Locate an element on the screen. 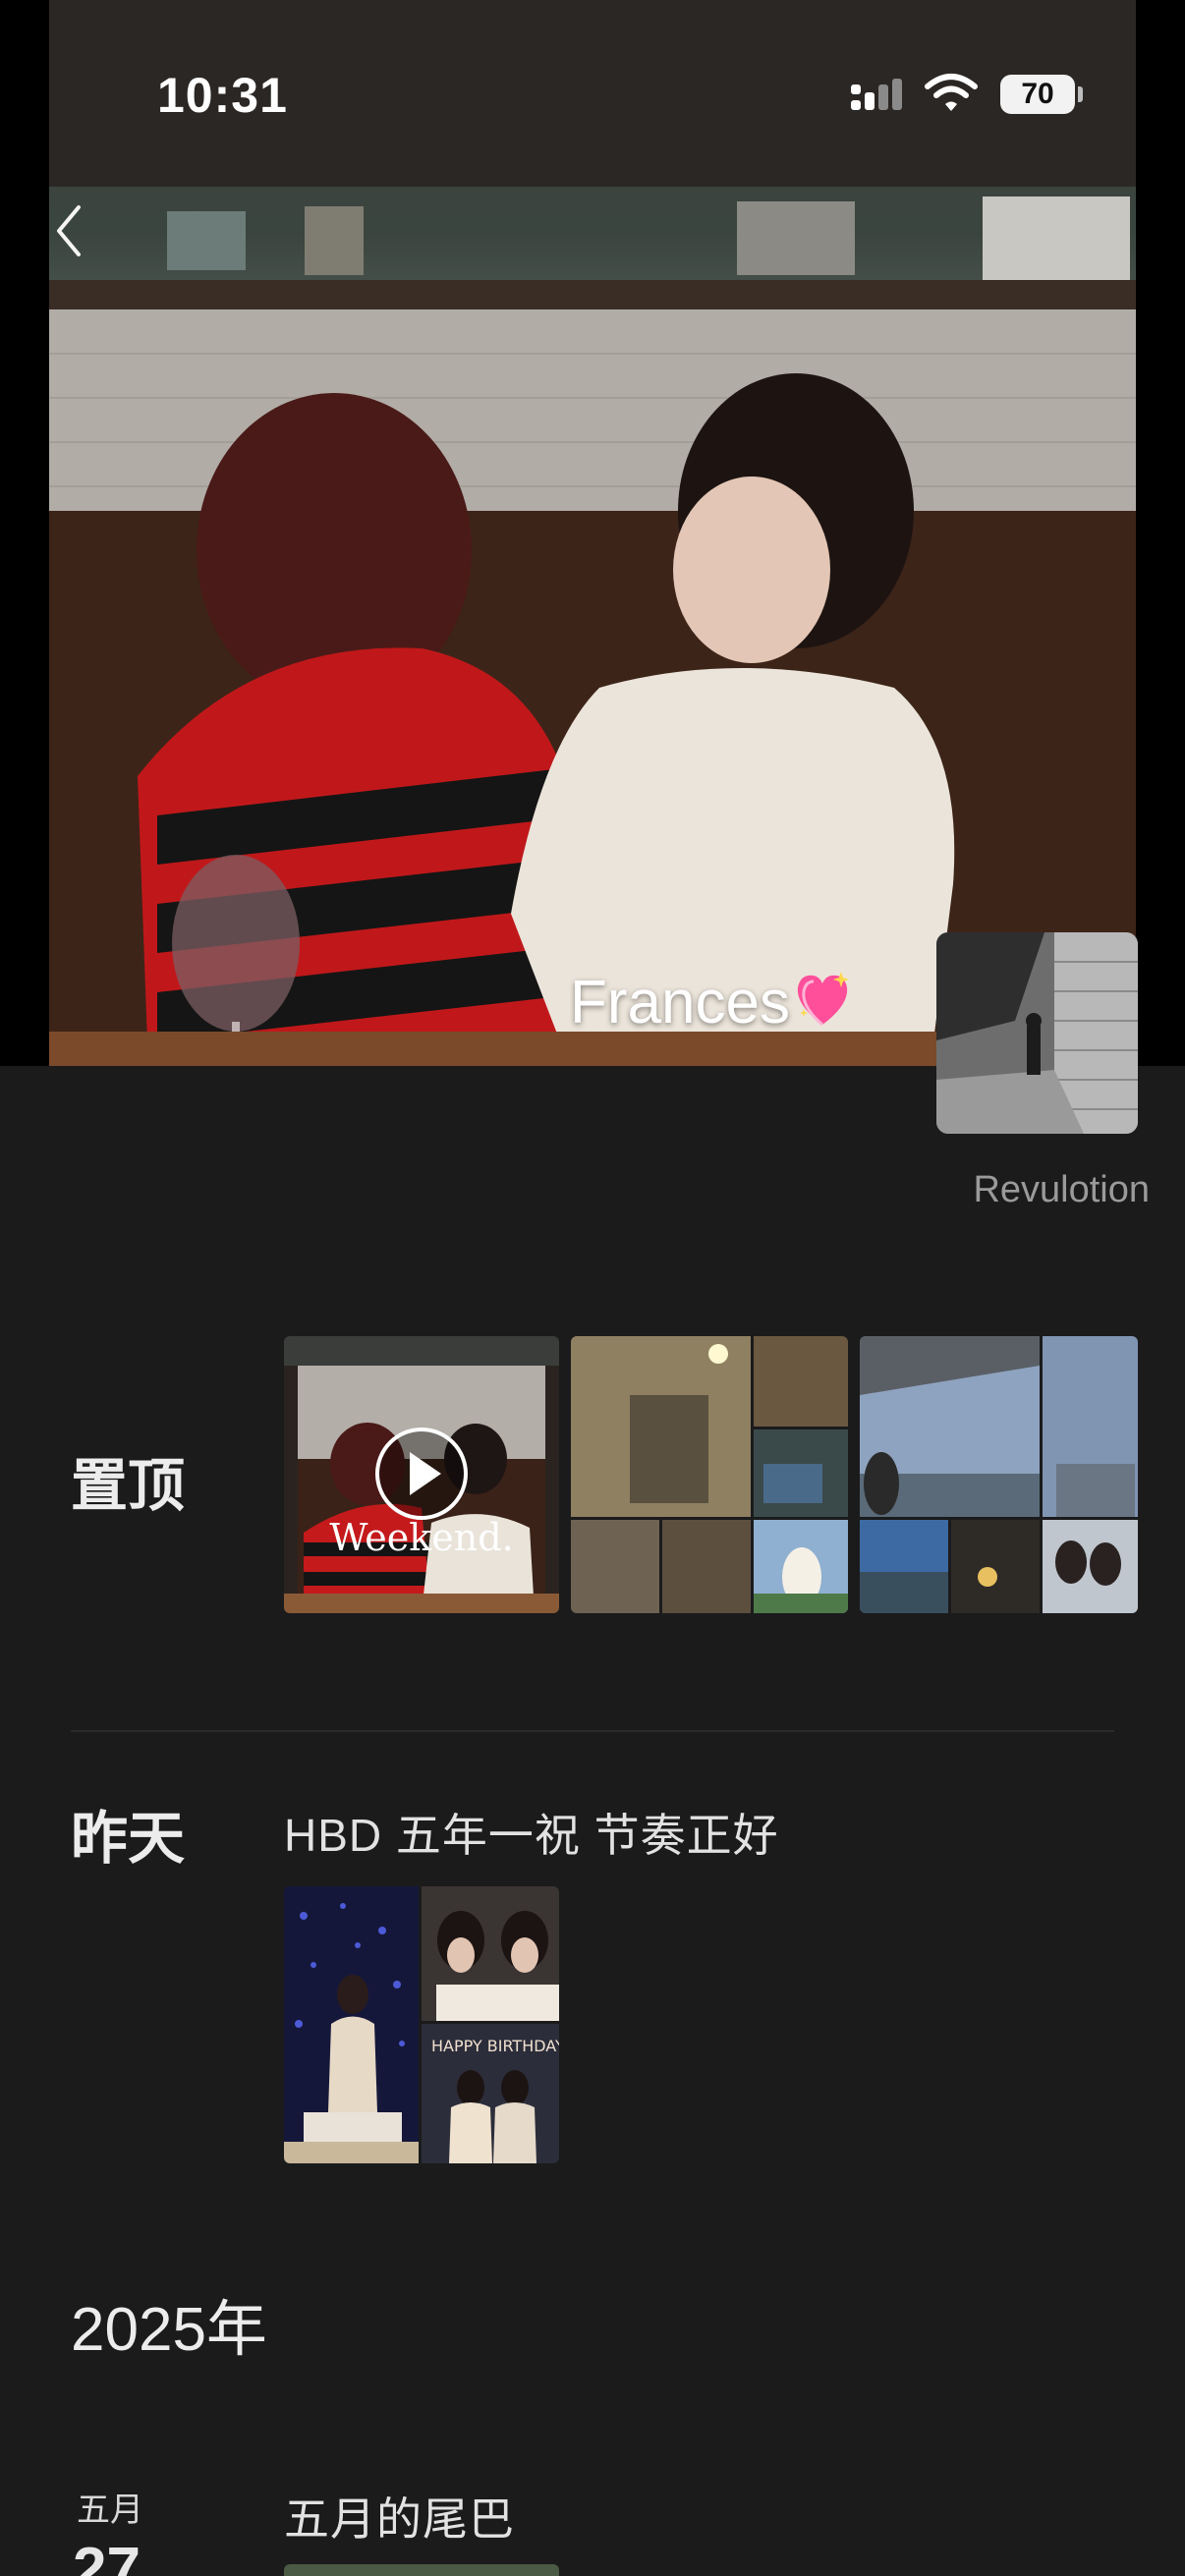  sparkling-heart-icon is located at coordinates (823, 1006).